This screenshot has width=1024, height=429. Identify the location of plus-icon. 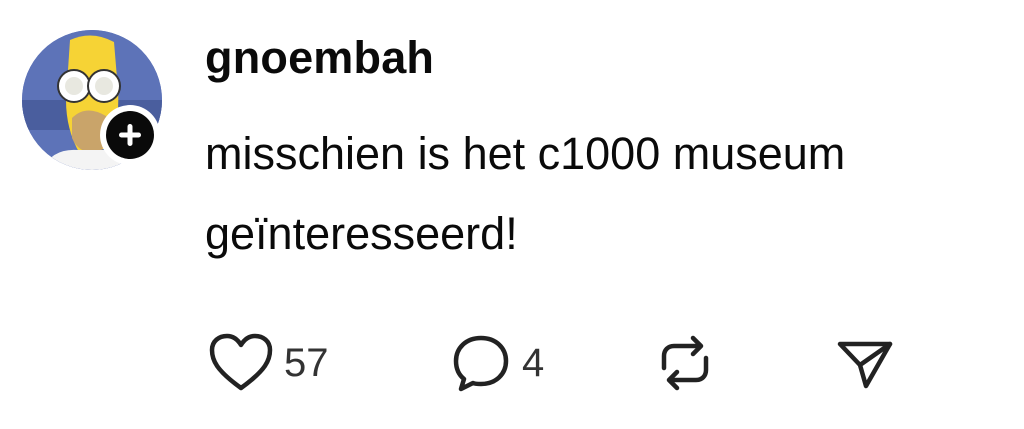
(130, 135).